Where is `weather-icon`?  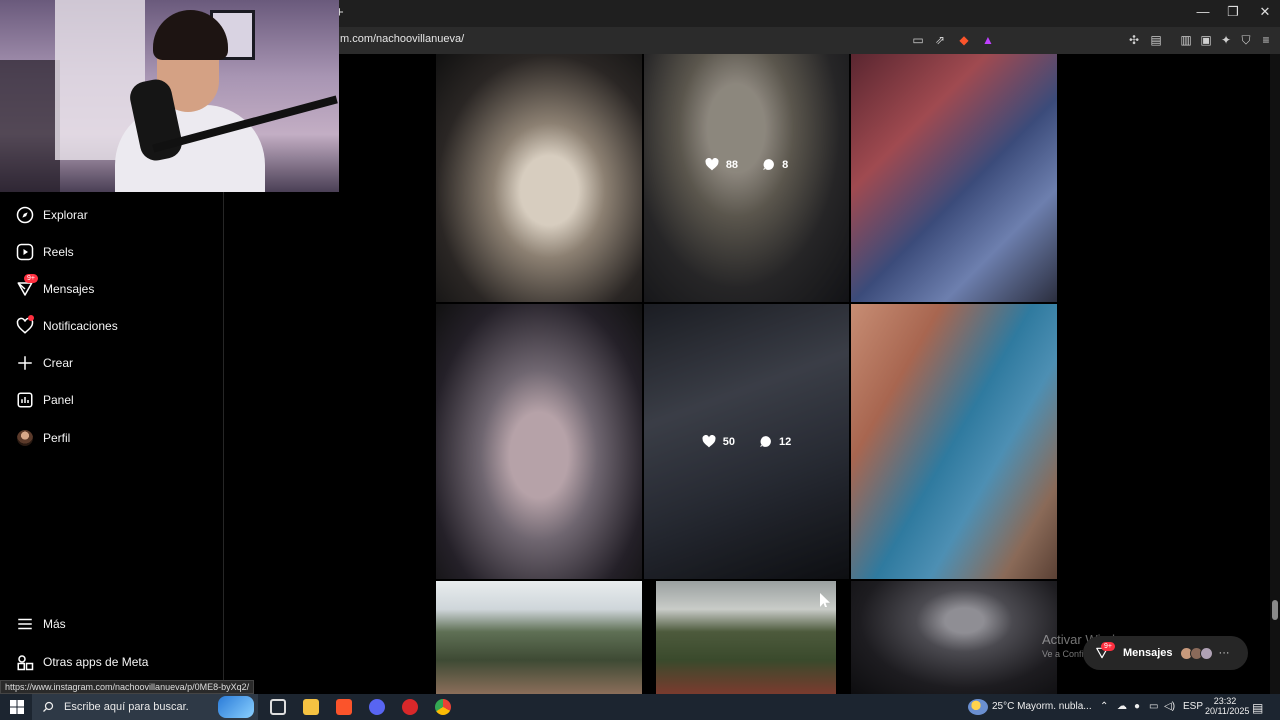
weather-icon is located at coordinates (978, 707).